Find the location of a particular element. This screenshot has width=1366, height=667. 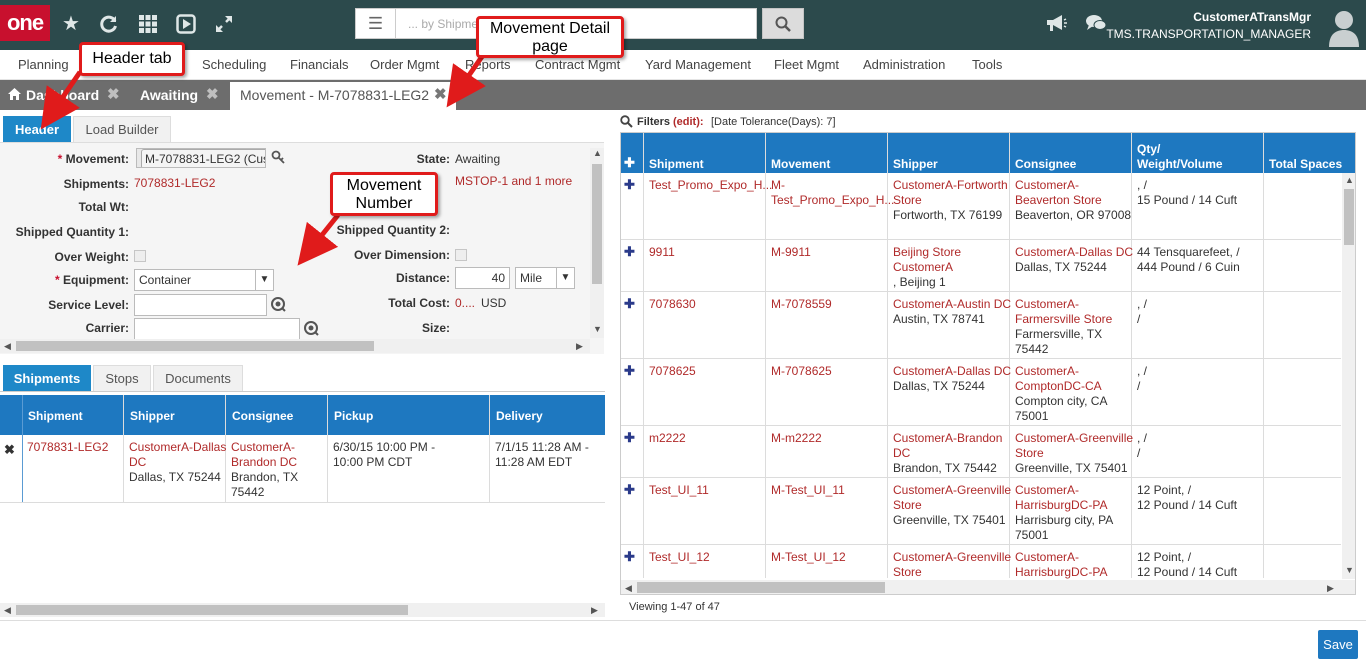

callout-text: Movement Detail is located at coordinates (550, 28).